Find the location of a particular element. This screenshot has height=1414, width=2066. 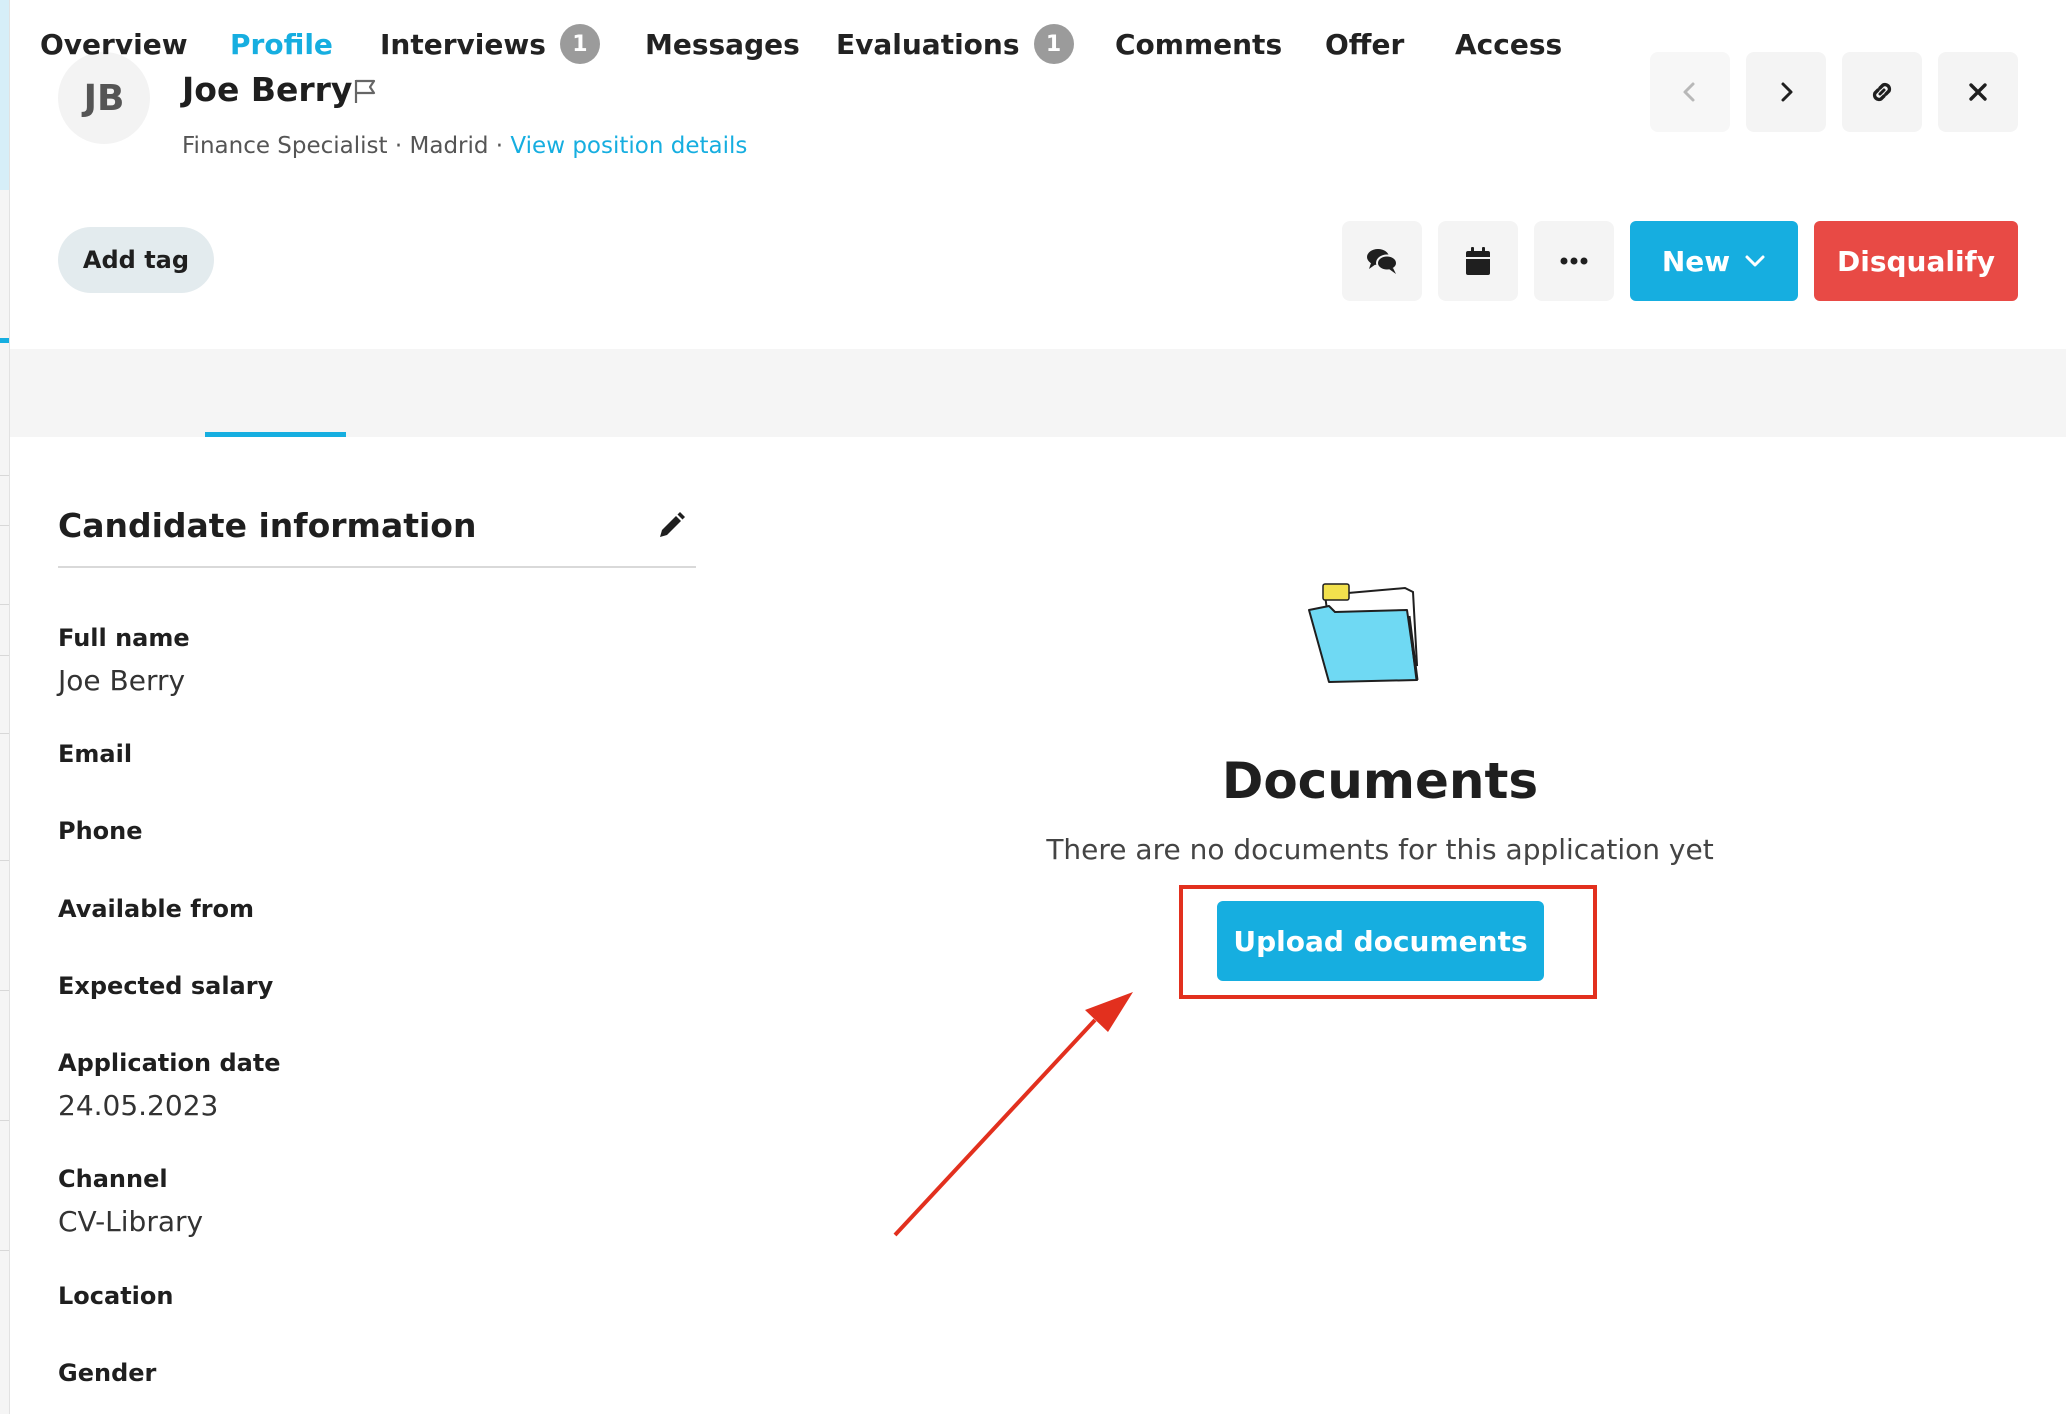

link-icon is located at coordinates (1882, 92).